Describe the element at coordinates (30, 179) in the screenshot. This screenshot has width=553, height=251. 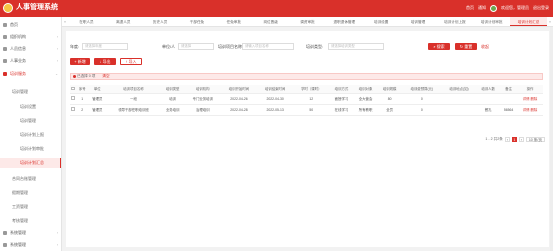
I see `sidebar-item-contract: 合同台账管理` at that location.